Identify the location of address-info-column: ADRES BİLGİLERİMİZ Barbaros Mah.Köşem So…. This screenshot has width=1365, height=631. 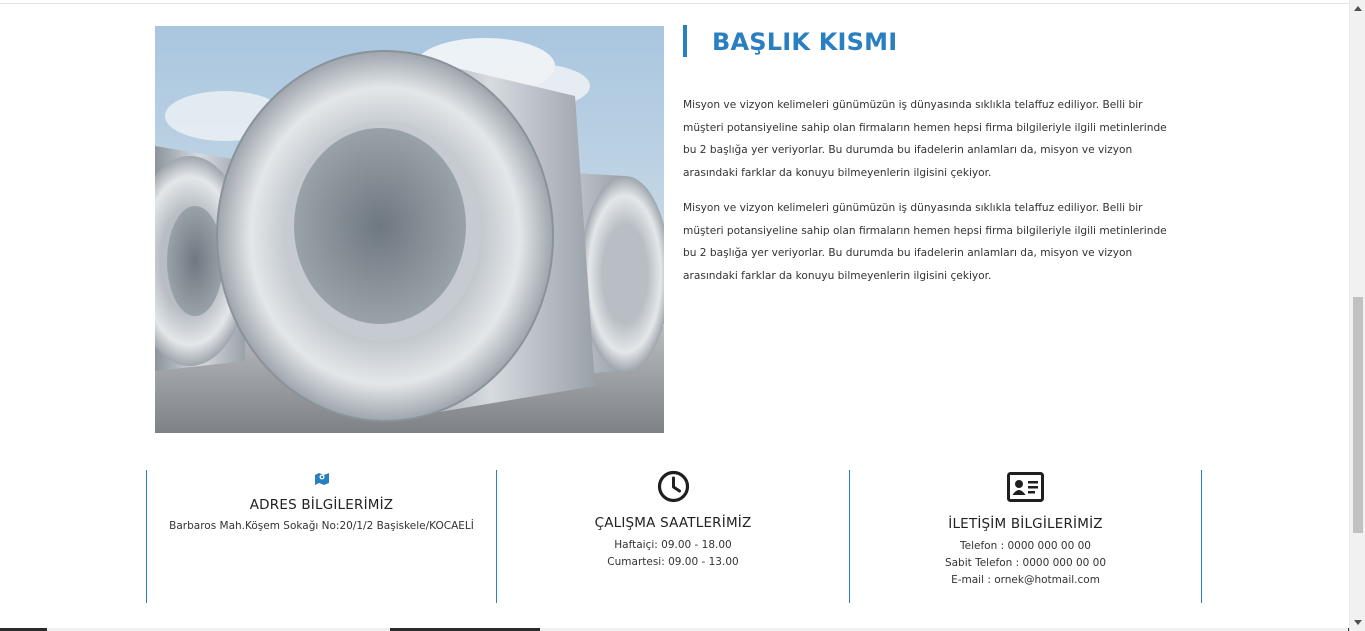
(321, 536).